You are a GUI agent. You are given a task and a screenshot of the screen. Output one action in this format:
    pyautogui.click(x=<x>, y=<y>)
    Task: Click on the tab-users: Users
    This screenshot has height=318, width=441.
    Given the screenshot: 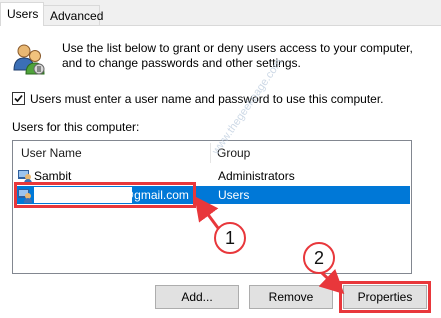 What is the action you would take?
    pyautogui.click(x=22, y=14)
    